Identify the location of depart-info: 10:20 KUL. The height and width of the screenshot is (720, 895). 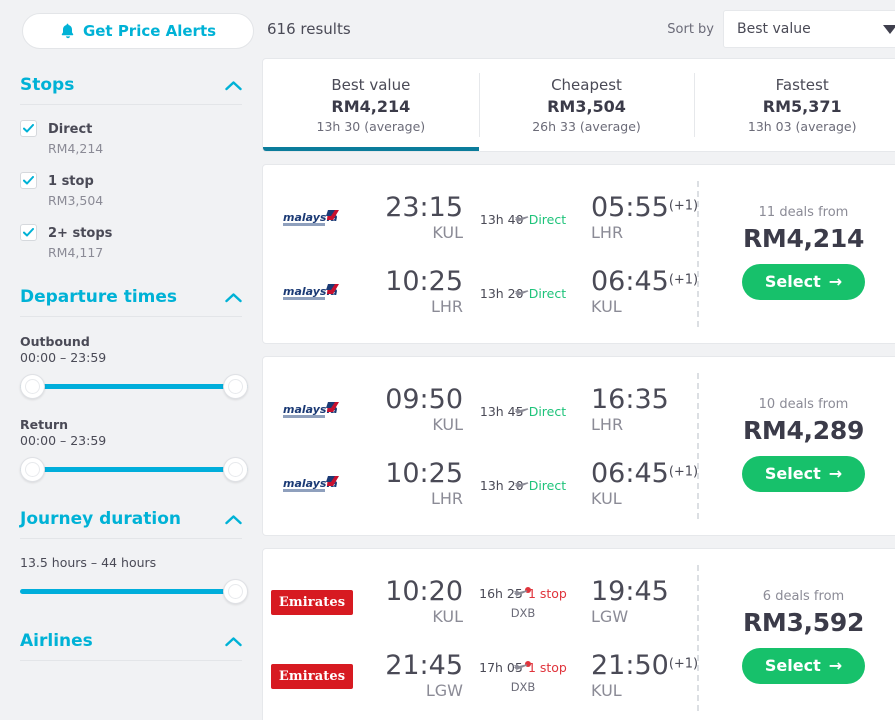
(415, 602).